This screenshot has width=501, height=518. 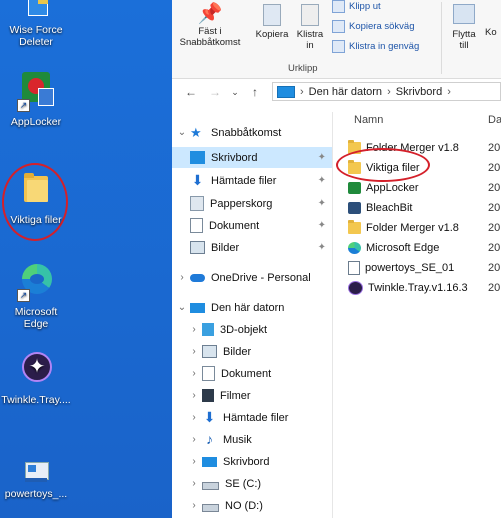 I want to click on folder-icon, so click(x=354, y=227).